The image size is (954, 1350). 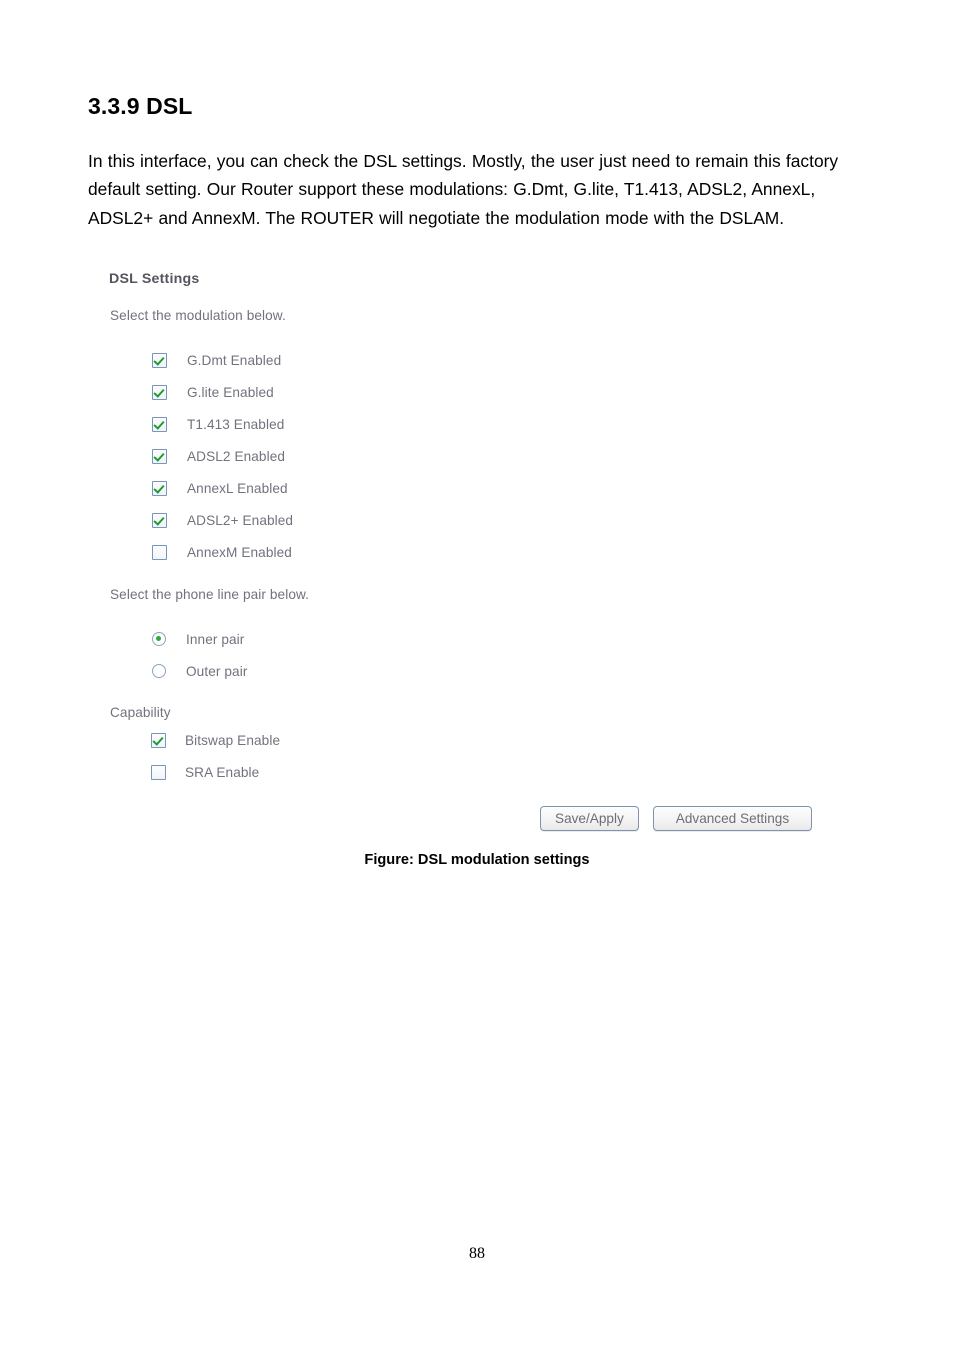 I want to click on adsl2-checkbox, so click(x=159, y=456).